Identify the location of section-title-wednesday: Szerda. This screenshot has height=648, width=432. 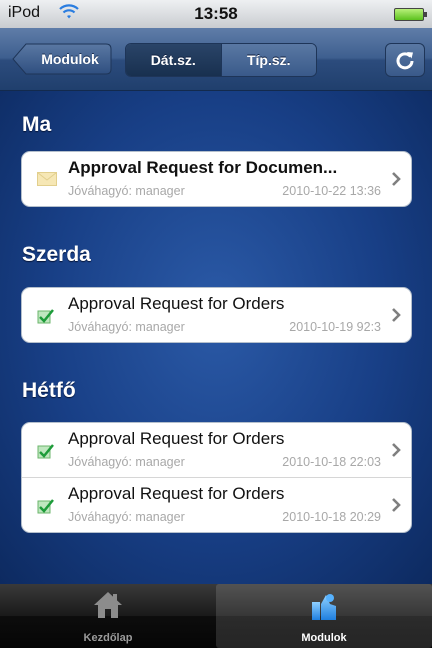
(56, 254).